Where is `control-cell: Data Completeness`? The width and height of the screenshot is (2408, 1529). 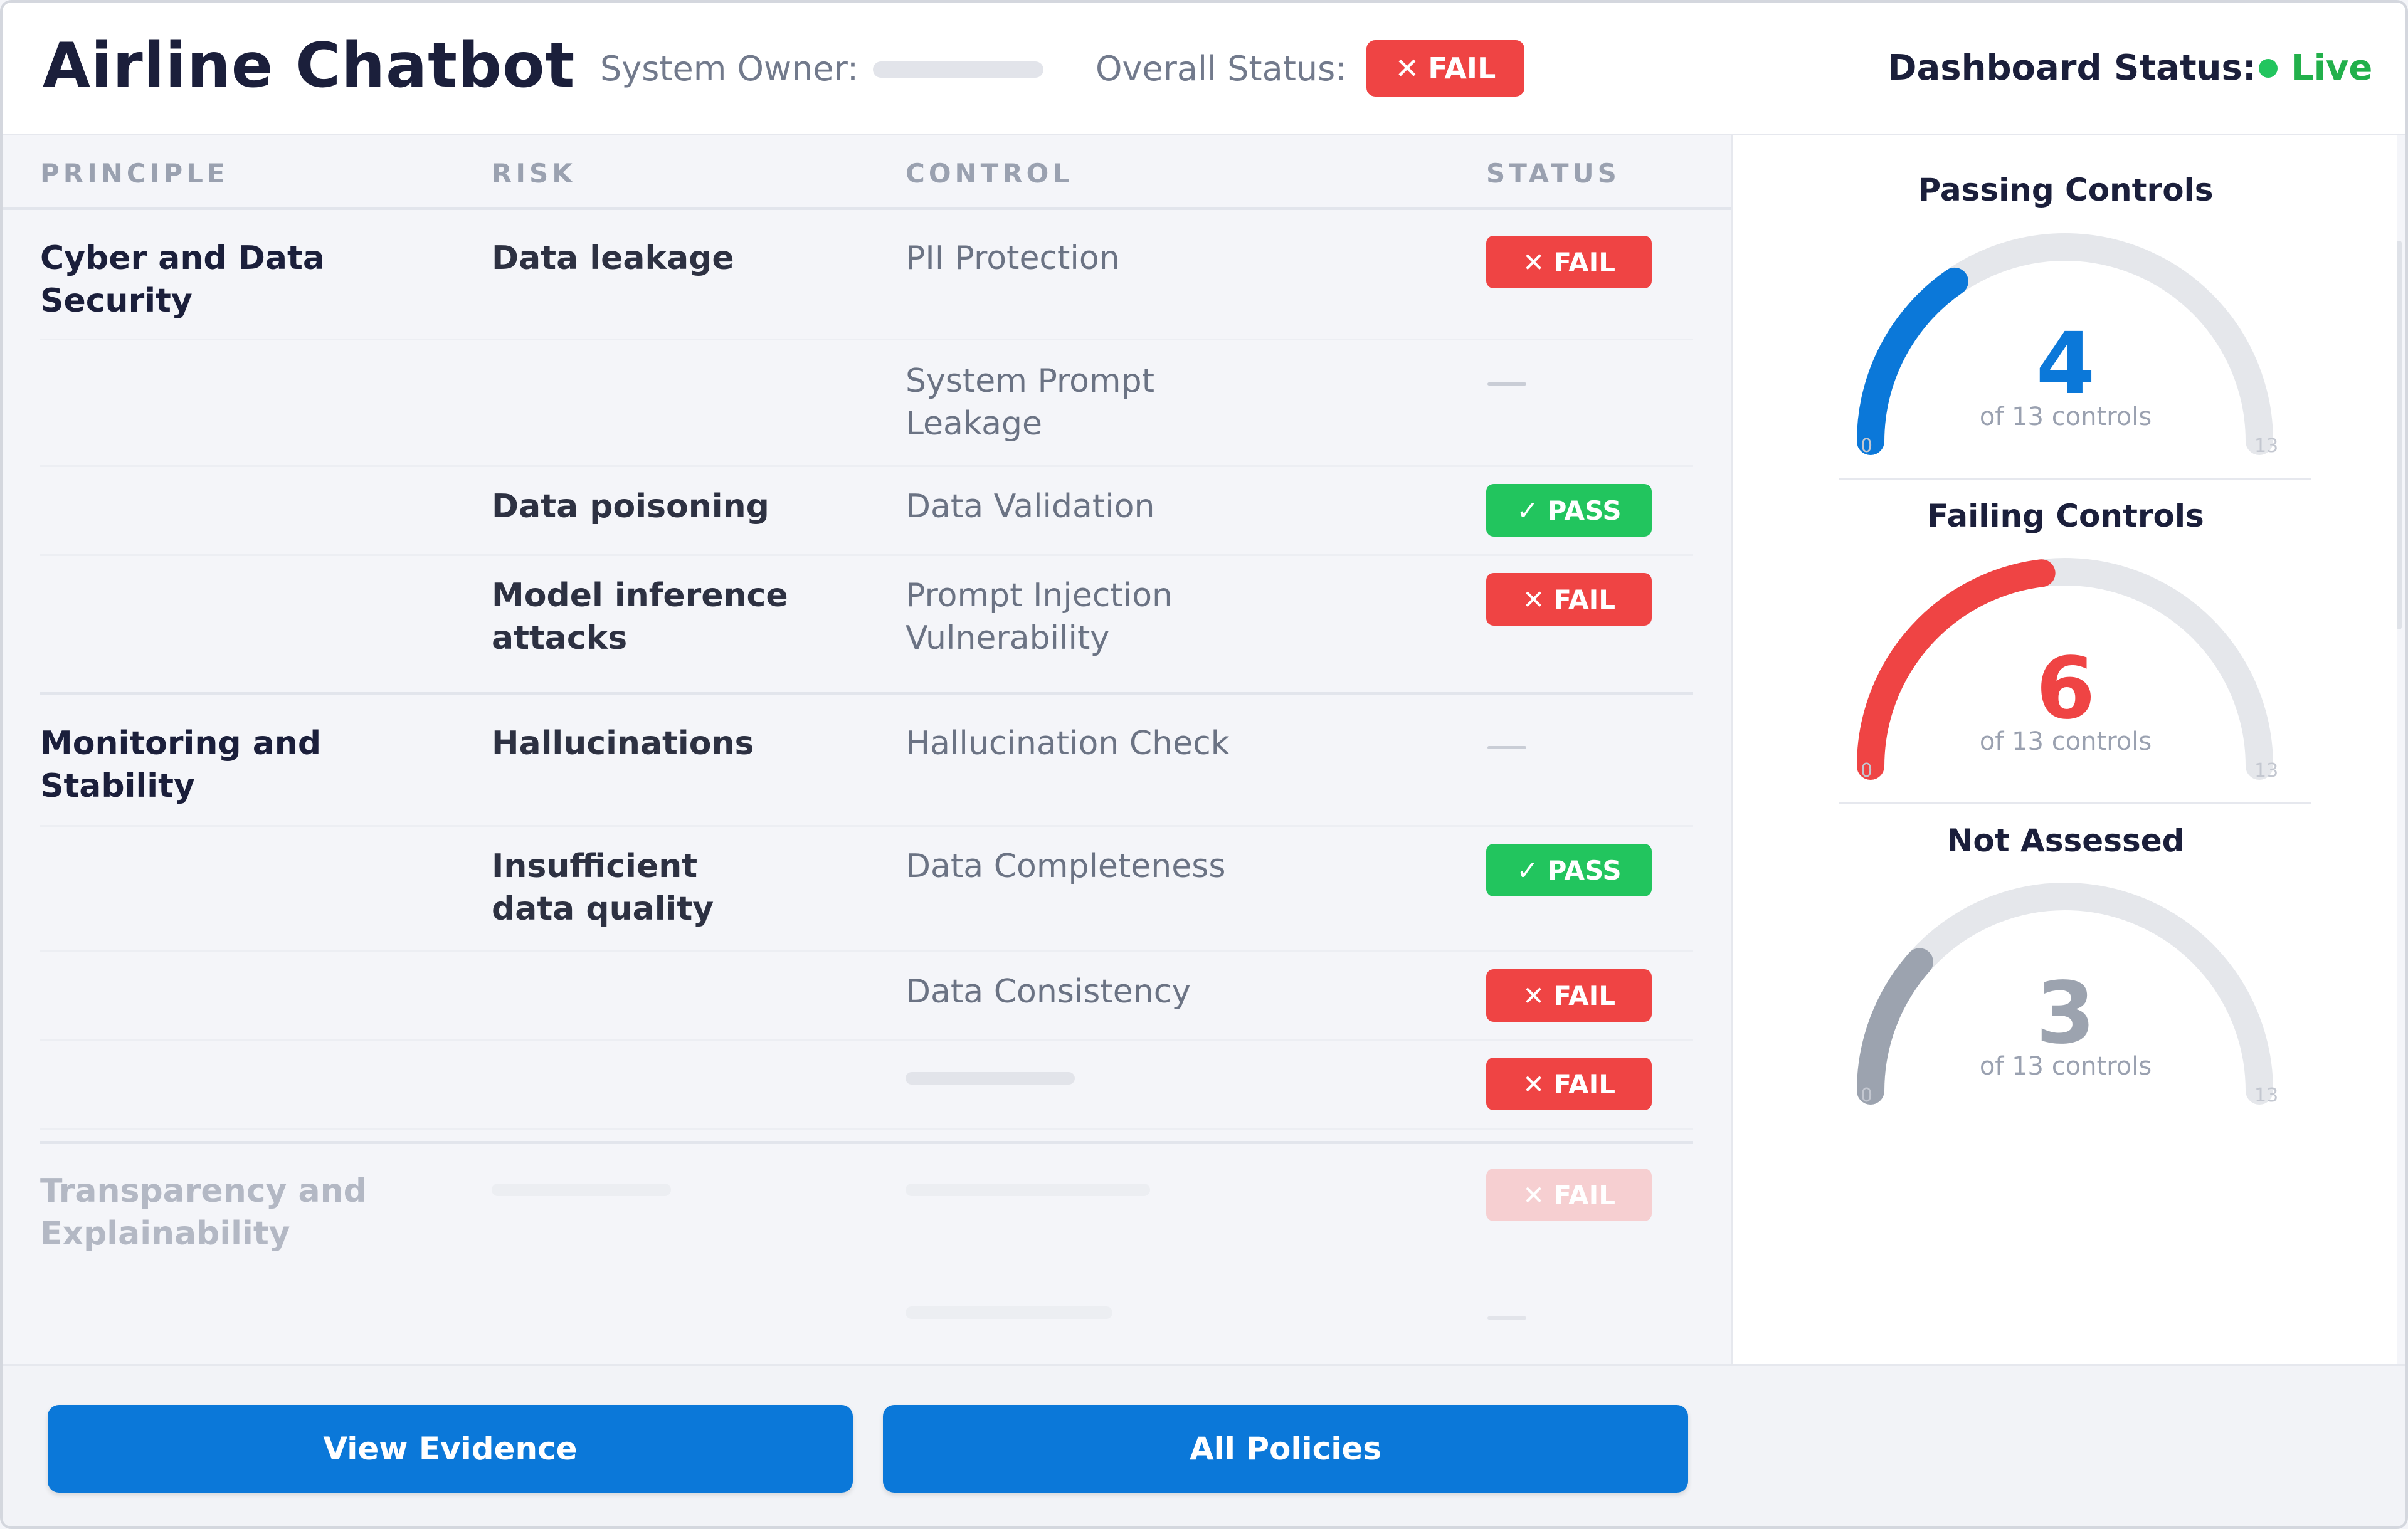 control-cell: Data Completeness is located at coordinates (1094, 866).